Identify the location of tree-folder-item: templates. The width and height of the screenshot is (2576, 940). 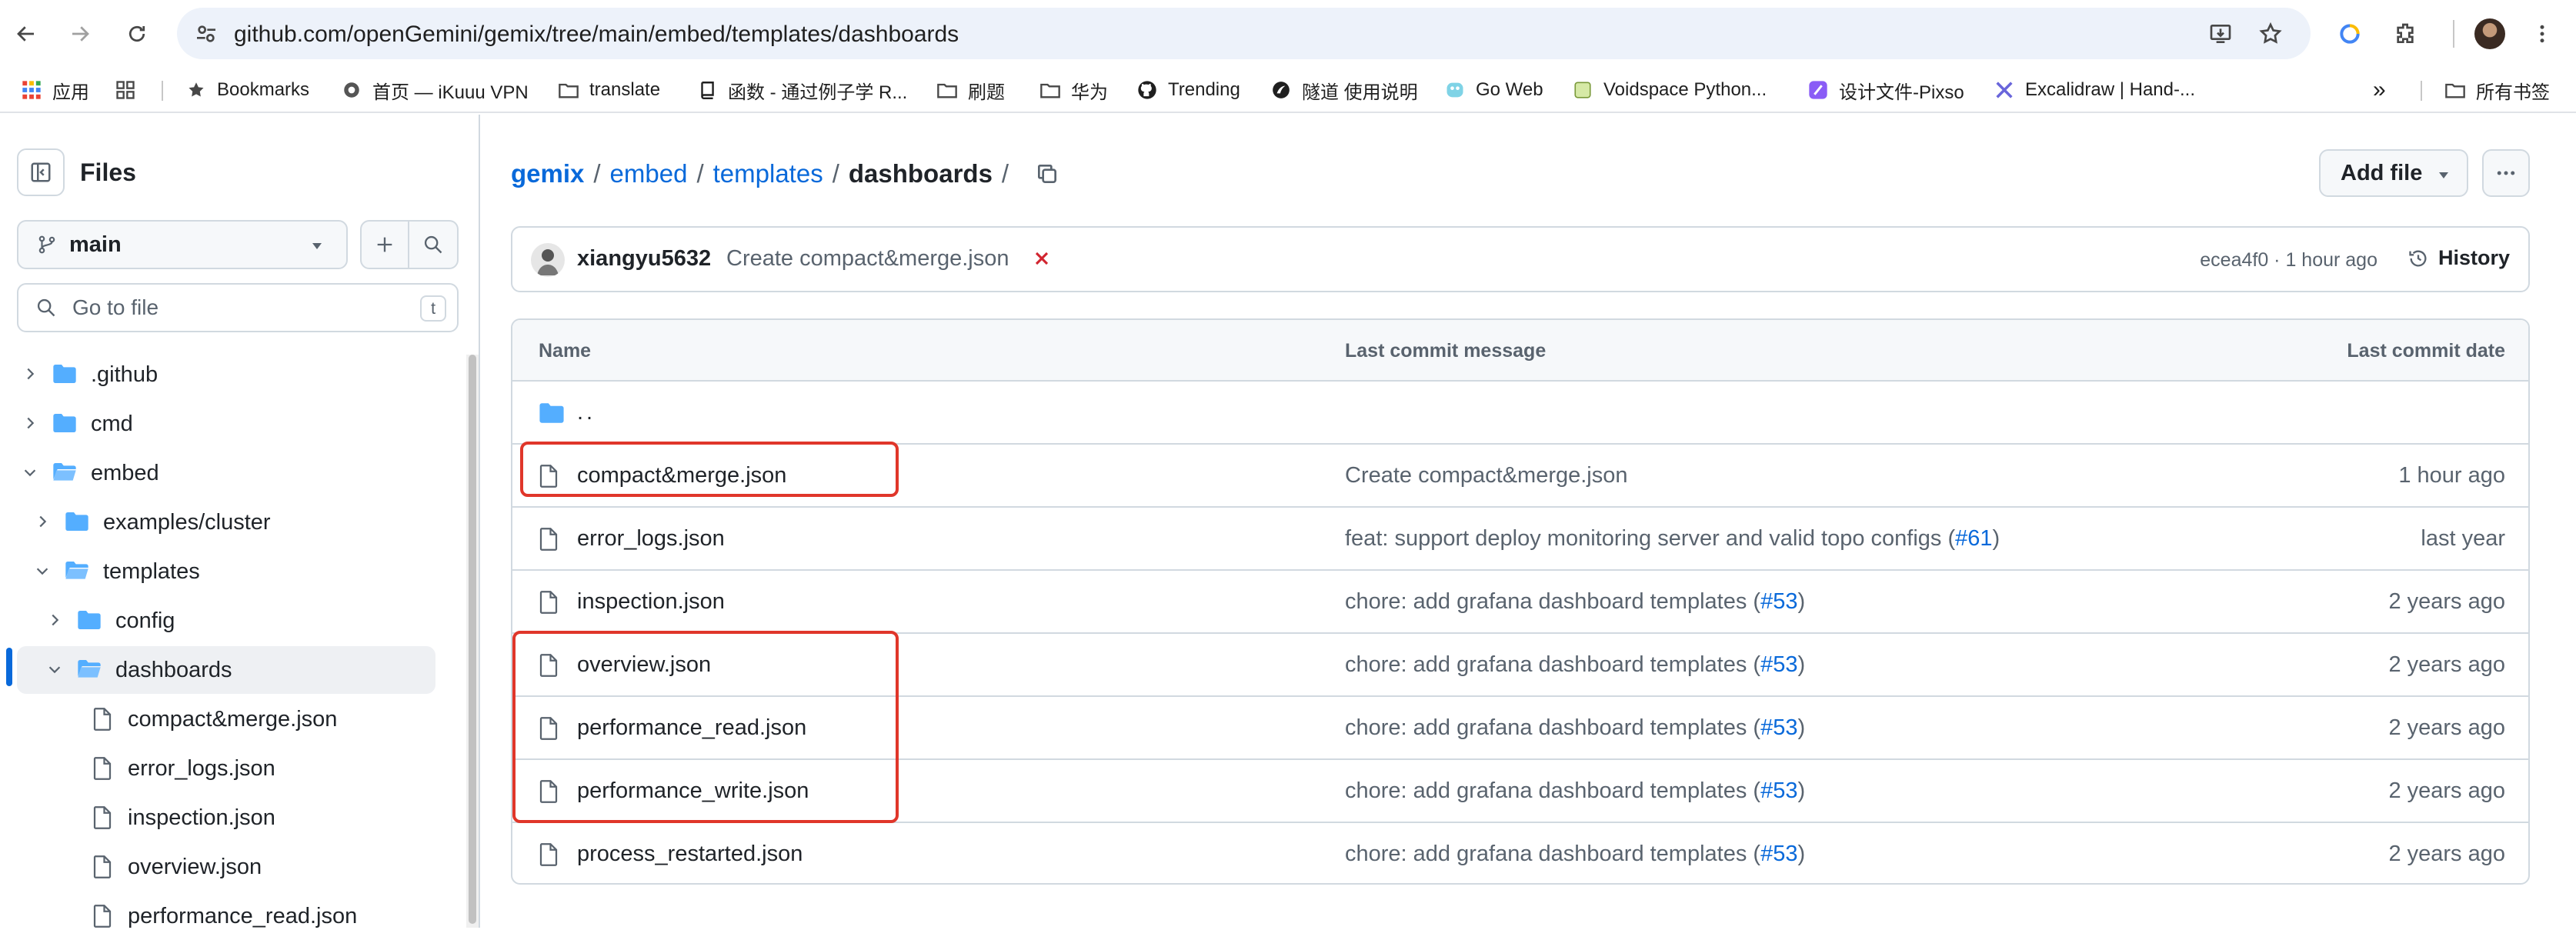
(226, 572).